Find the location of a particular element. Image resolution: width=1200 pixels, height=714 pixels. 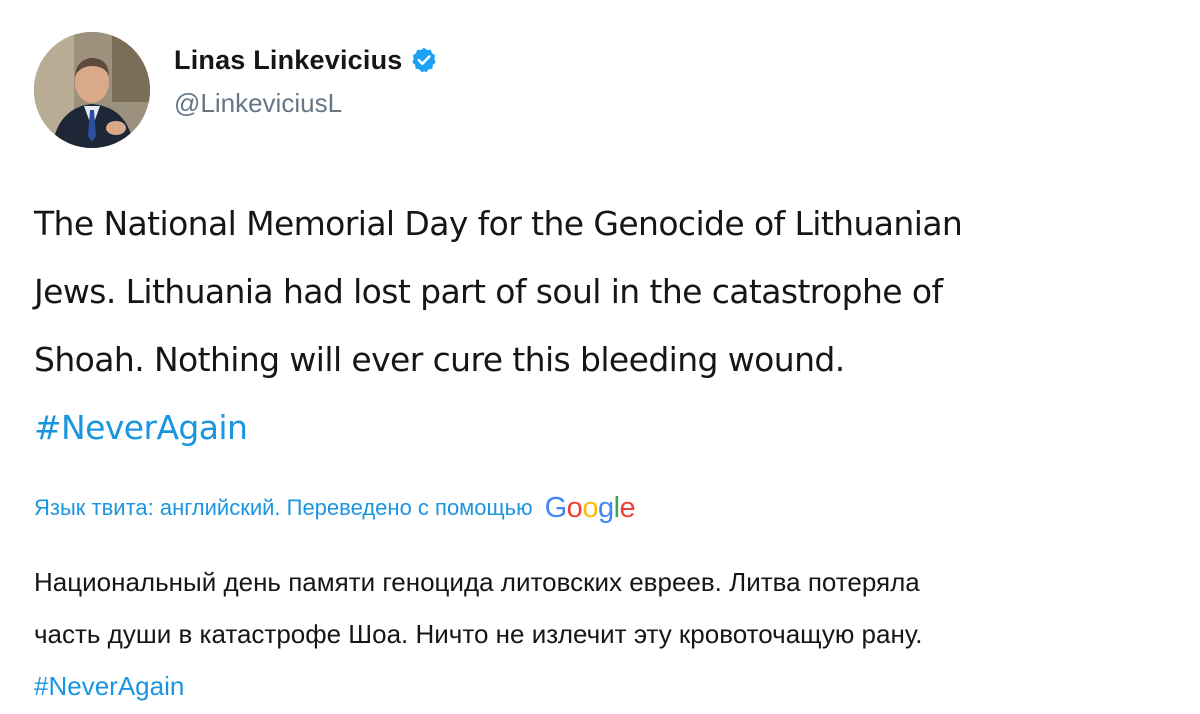

avatar-photo is located at coordinates (92, 90).